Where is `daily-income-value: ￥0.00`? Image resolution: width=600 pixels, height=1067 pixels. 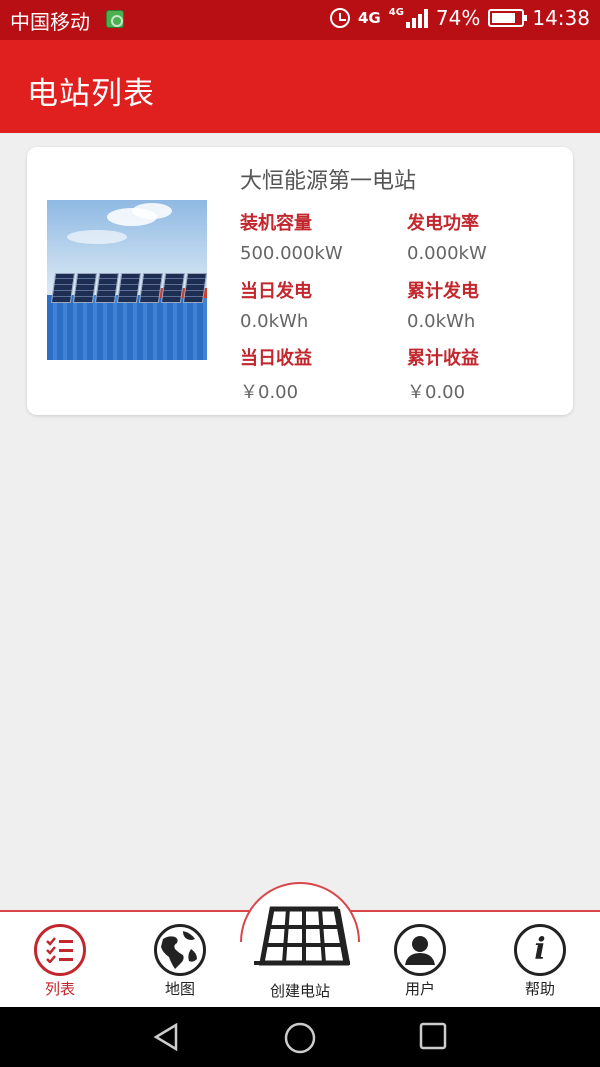 daily-income-value: ￥0.00 is located at coordinates (269, 392).